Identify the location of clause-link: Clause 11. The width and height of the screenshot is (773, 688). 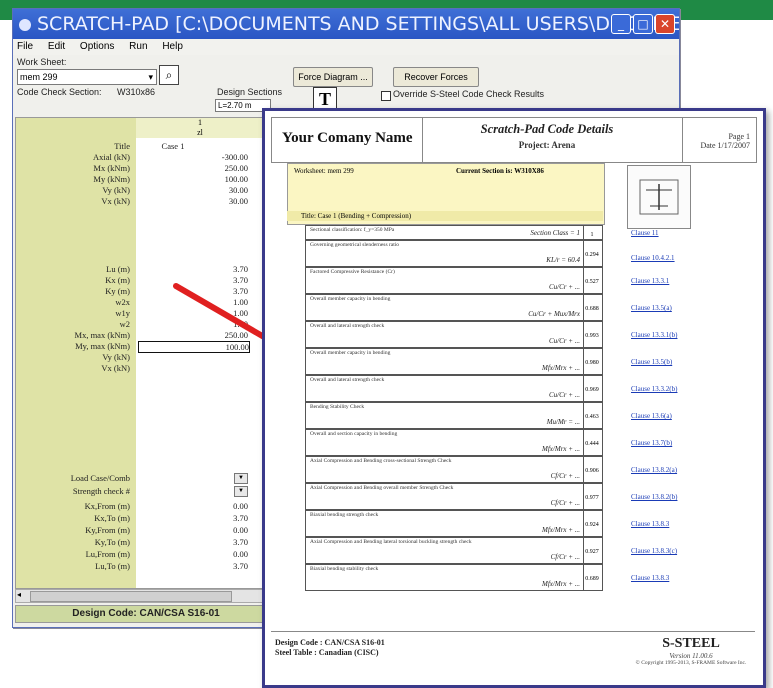
(645, 233).